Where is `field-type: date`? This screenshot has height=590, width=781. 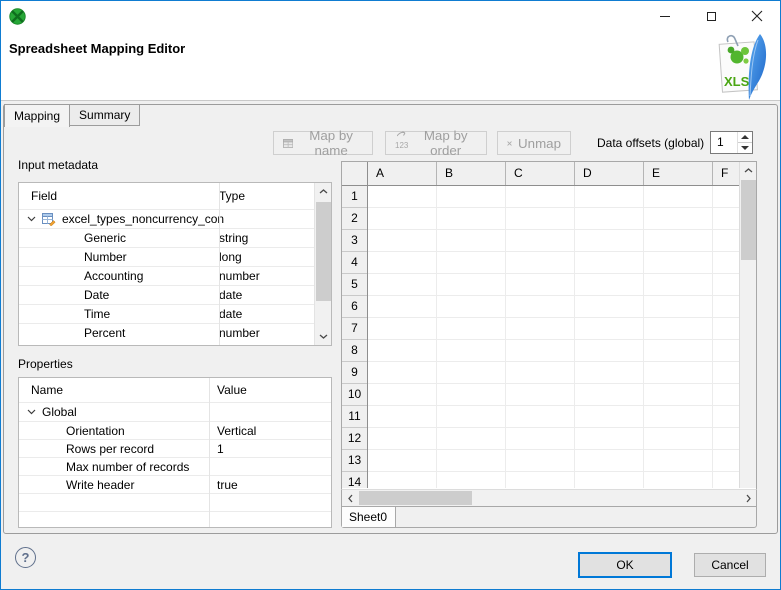
field-type: date is located at coordinates (231, 314).